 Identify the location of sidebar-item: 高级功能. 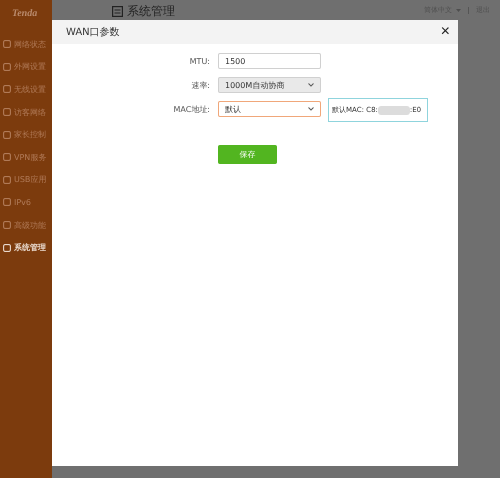
(26, 225).